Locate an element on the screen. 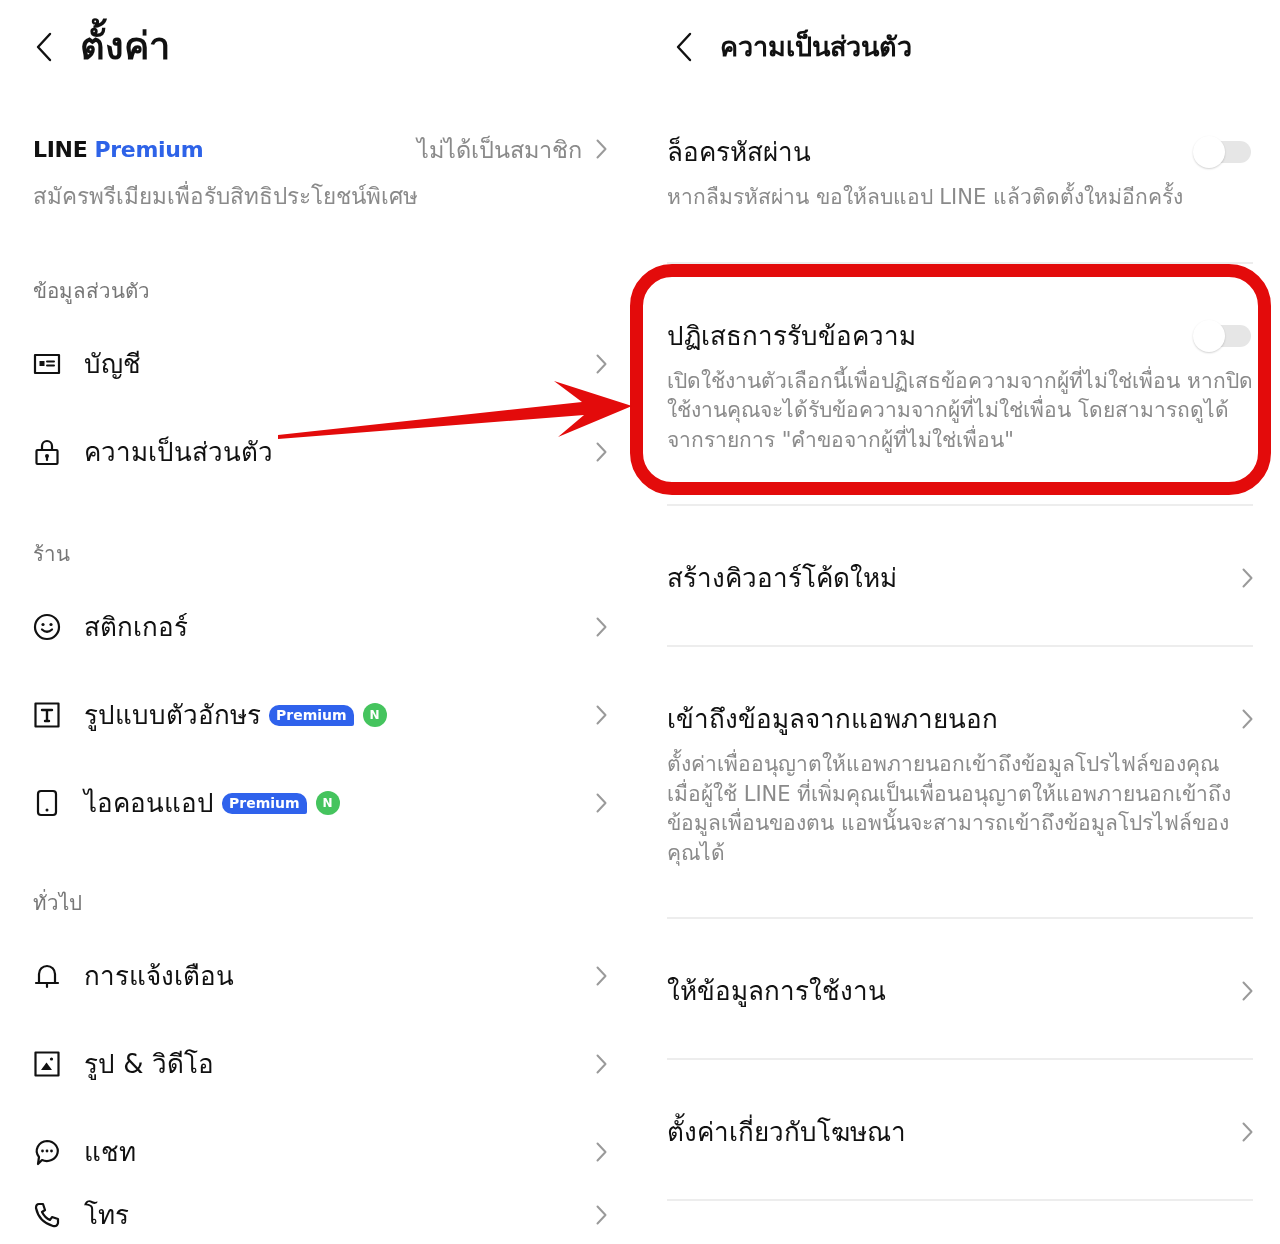 This screenshot has height=1244, width=1280. bell-icon is located at coordinates (47, 976).